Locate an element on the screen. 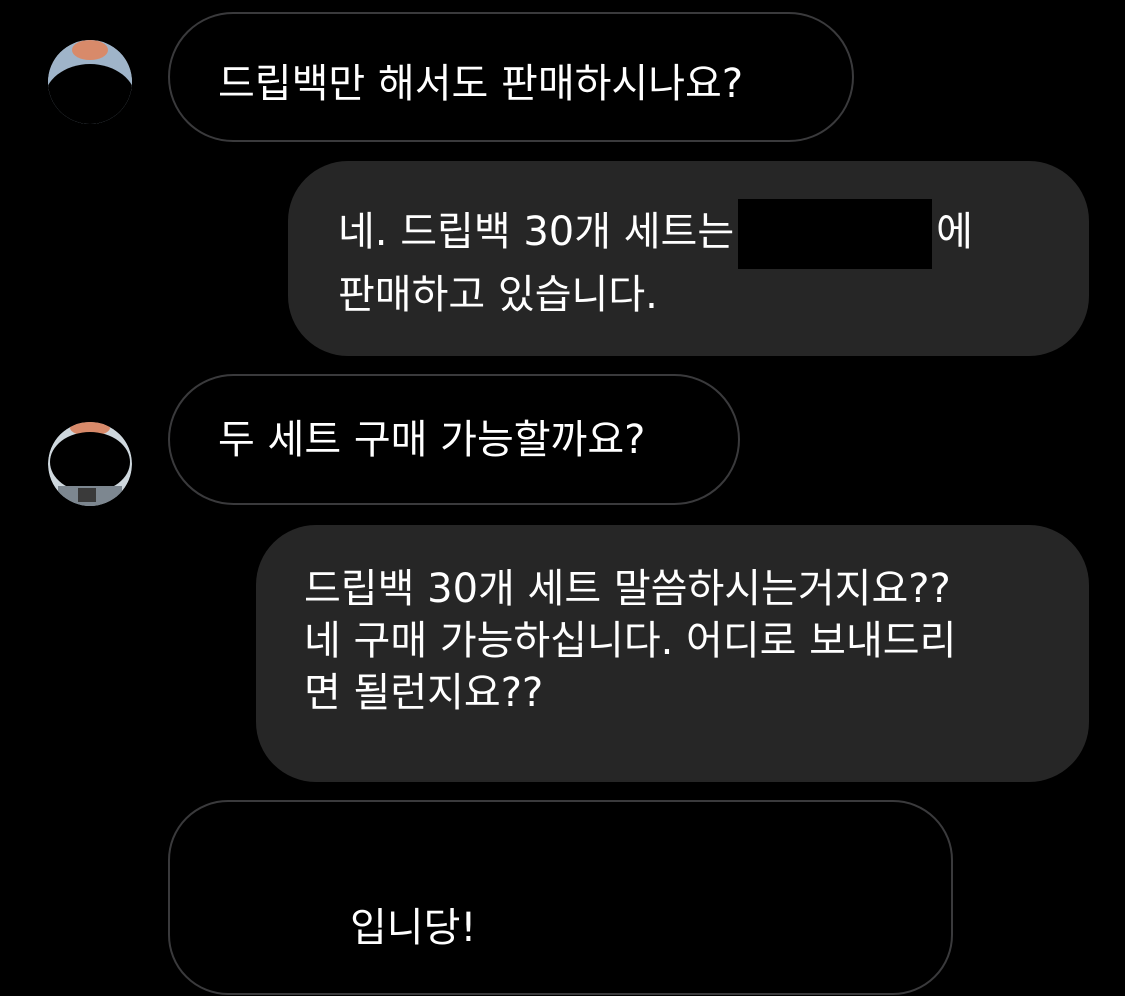 The height and width of the screenshot is (996, 1125). message-text: 네. 드립백 30개 세트는 is located at coordinates (536, 232).